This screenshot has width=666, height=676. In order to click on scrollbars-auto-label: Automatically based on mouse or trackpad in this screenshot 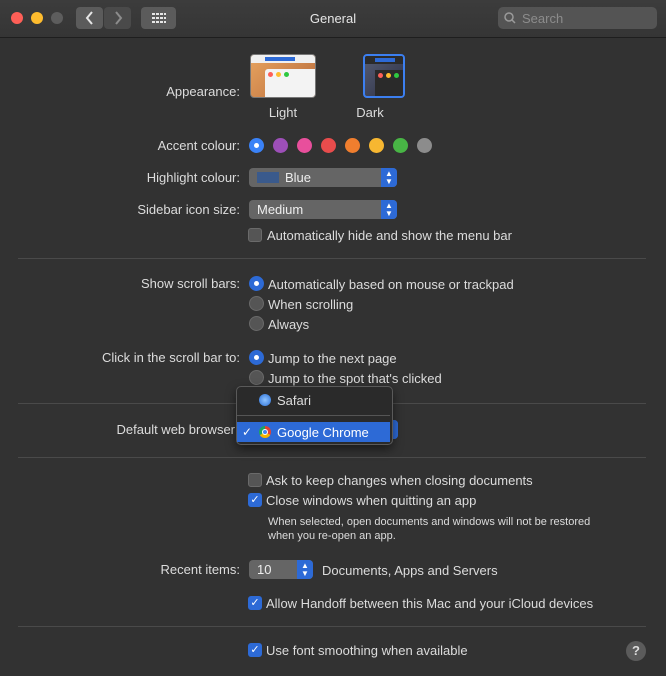, I will do `click(391, 284)`.